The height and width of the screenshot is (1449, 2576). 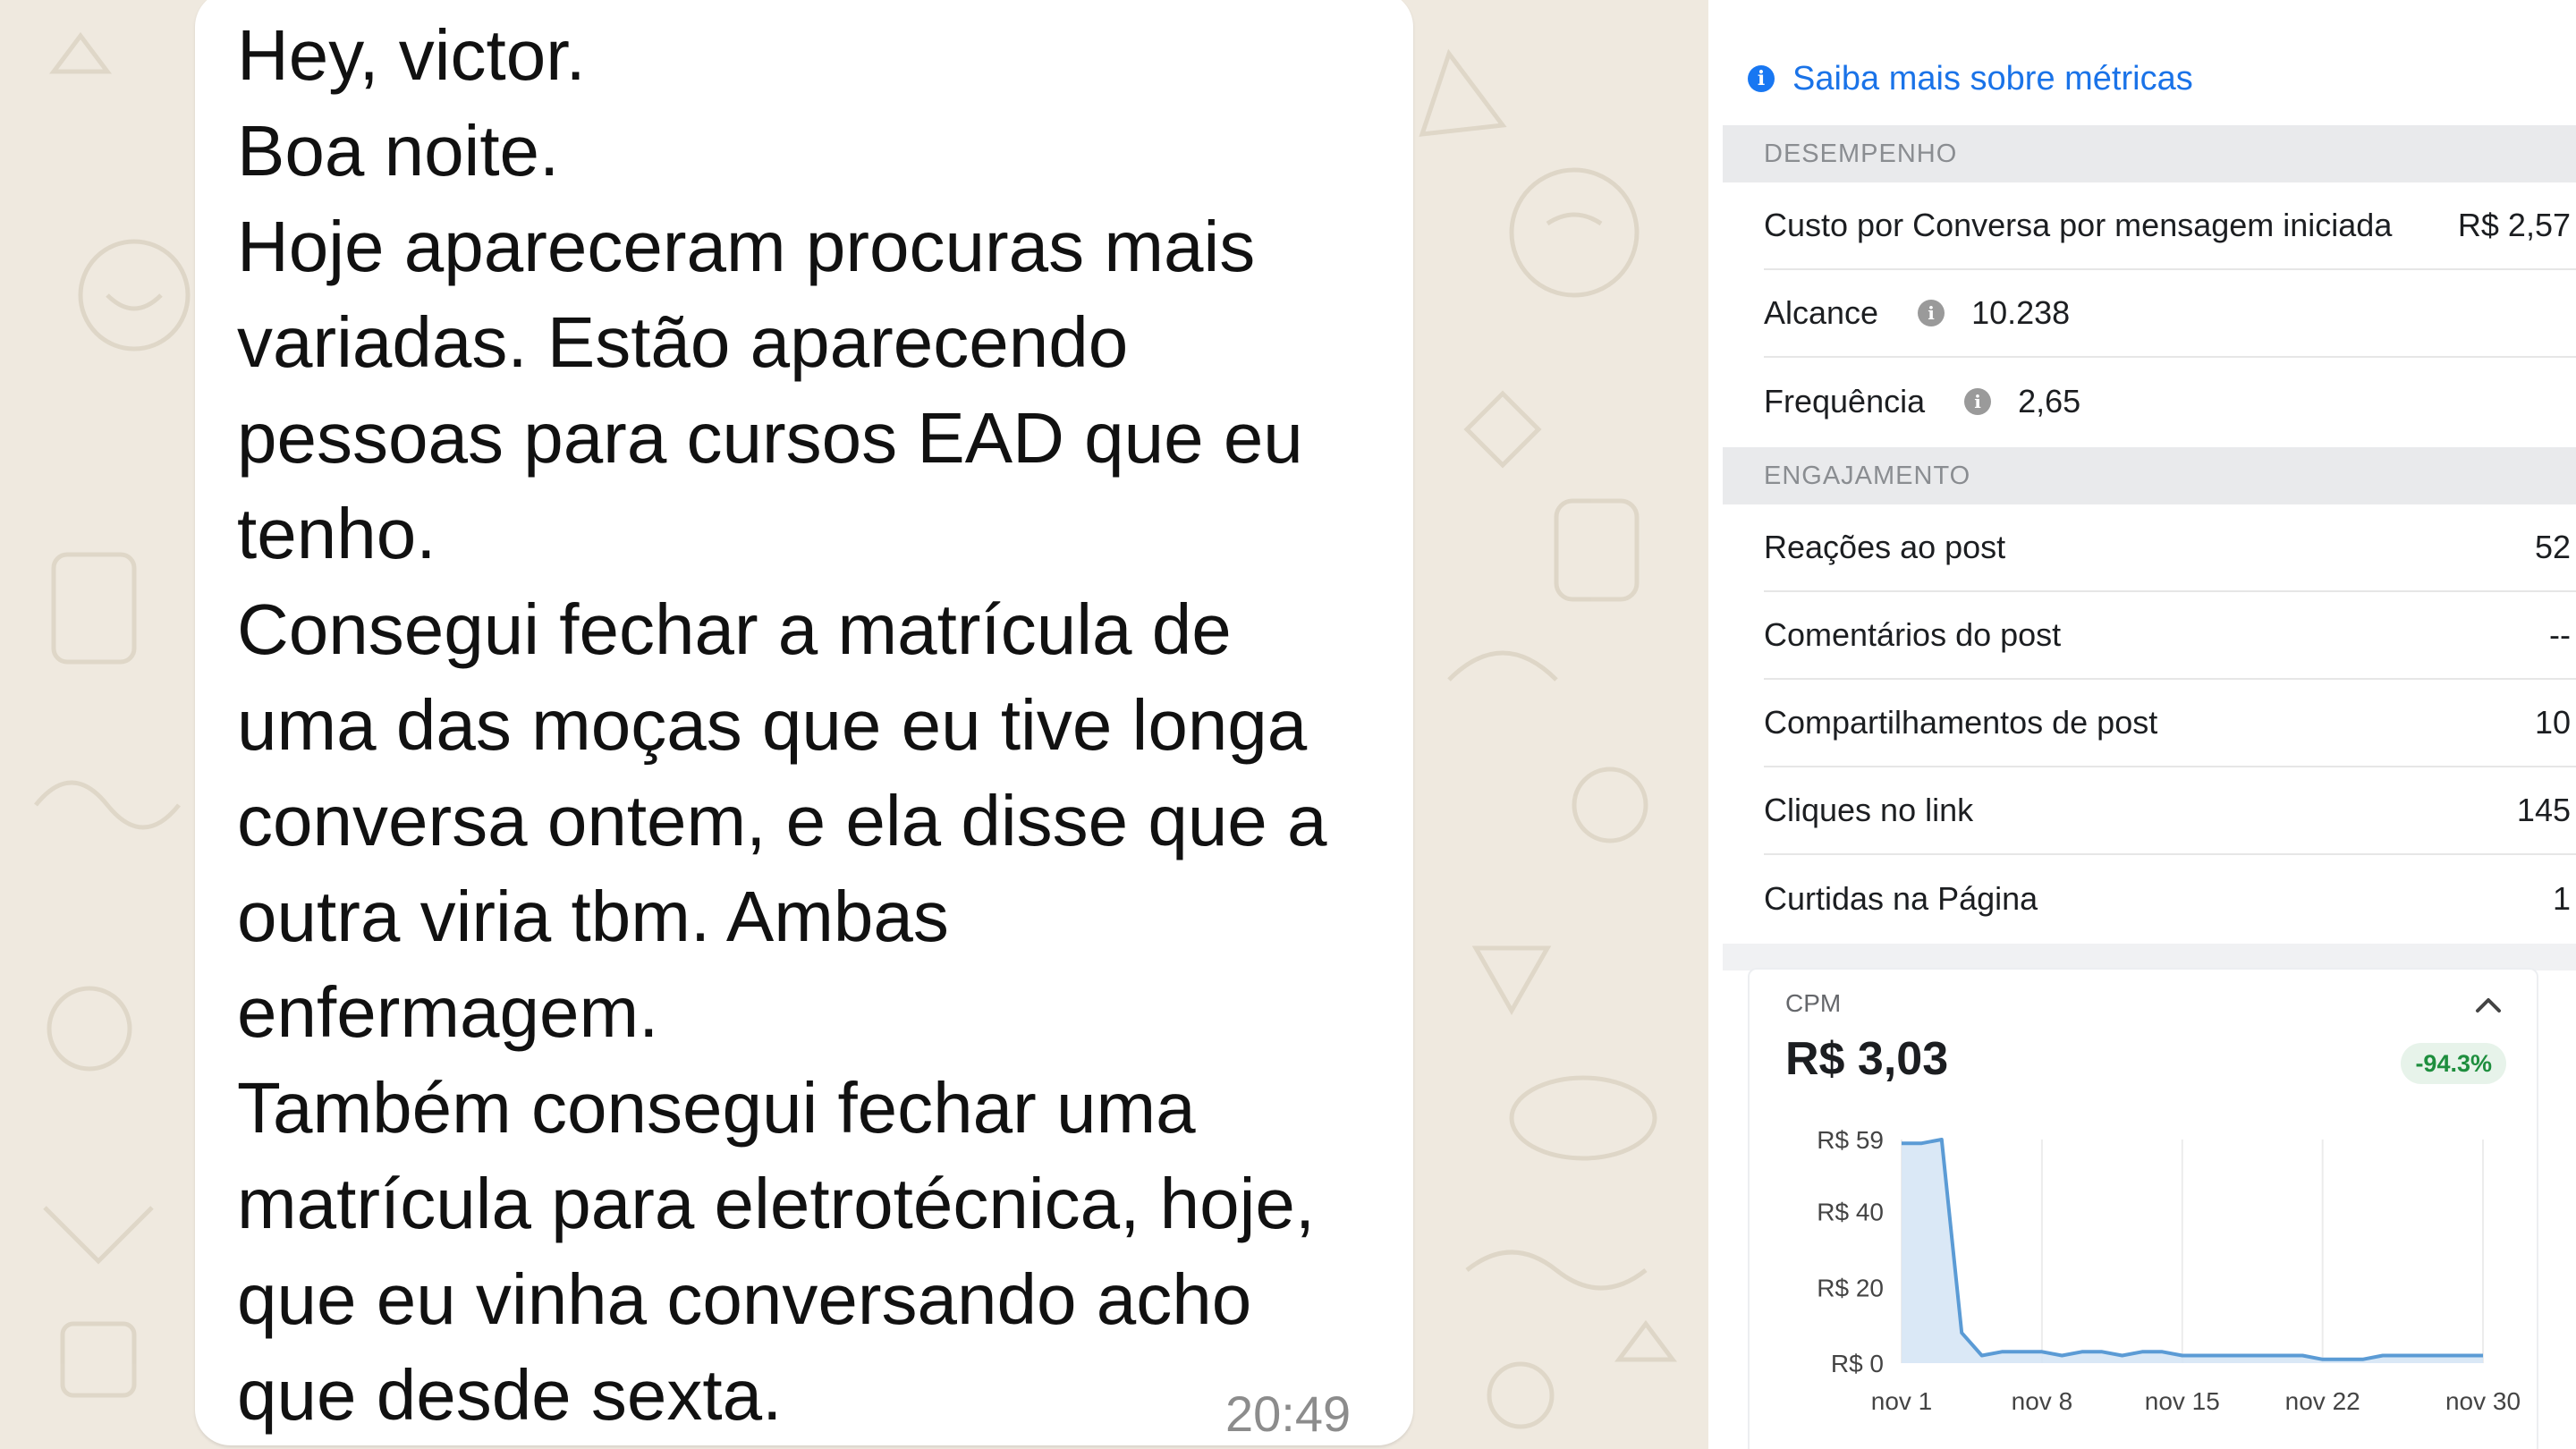 What do you see at coordinates (1288, 1413) in the screenshot?
I see `message-timestamp: 20:49` at bounding box center [1288, 1413].